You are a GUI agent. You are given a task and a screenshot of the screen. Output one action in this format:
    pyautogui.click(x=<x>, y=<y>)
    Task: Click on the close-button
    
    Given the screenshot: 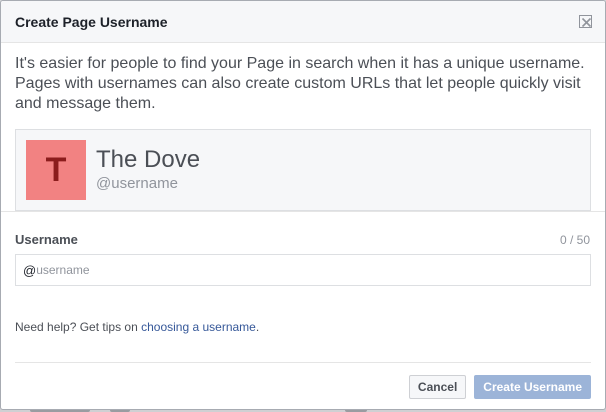 What is the action you would take?
    pyautogui.click(x=585, y=21)
    